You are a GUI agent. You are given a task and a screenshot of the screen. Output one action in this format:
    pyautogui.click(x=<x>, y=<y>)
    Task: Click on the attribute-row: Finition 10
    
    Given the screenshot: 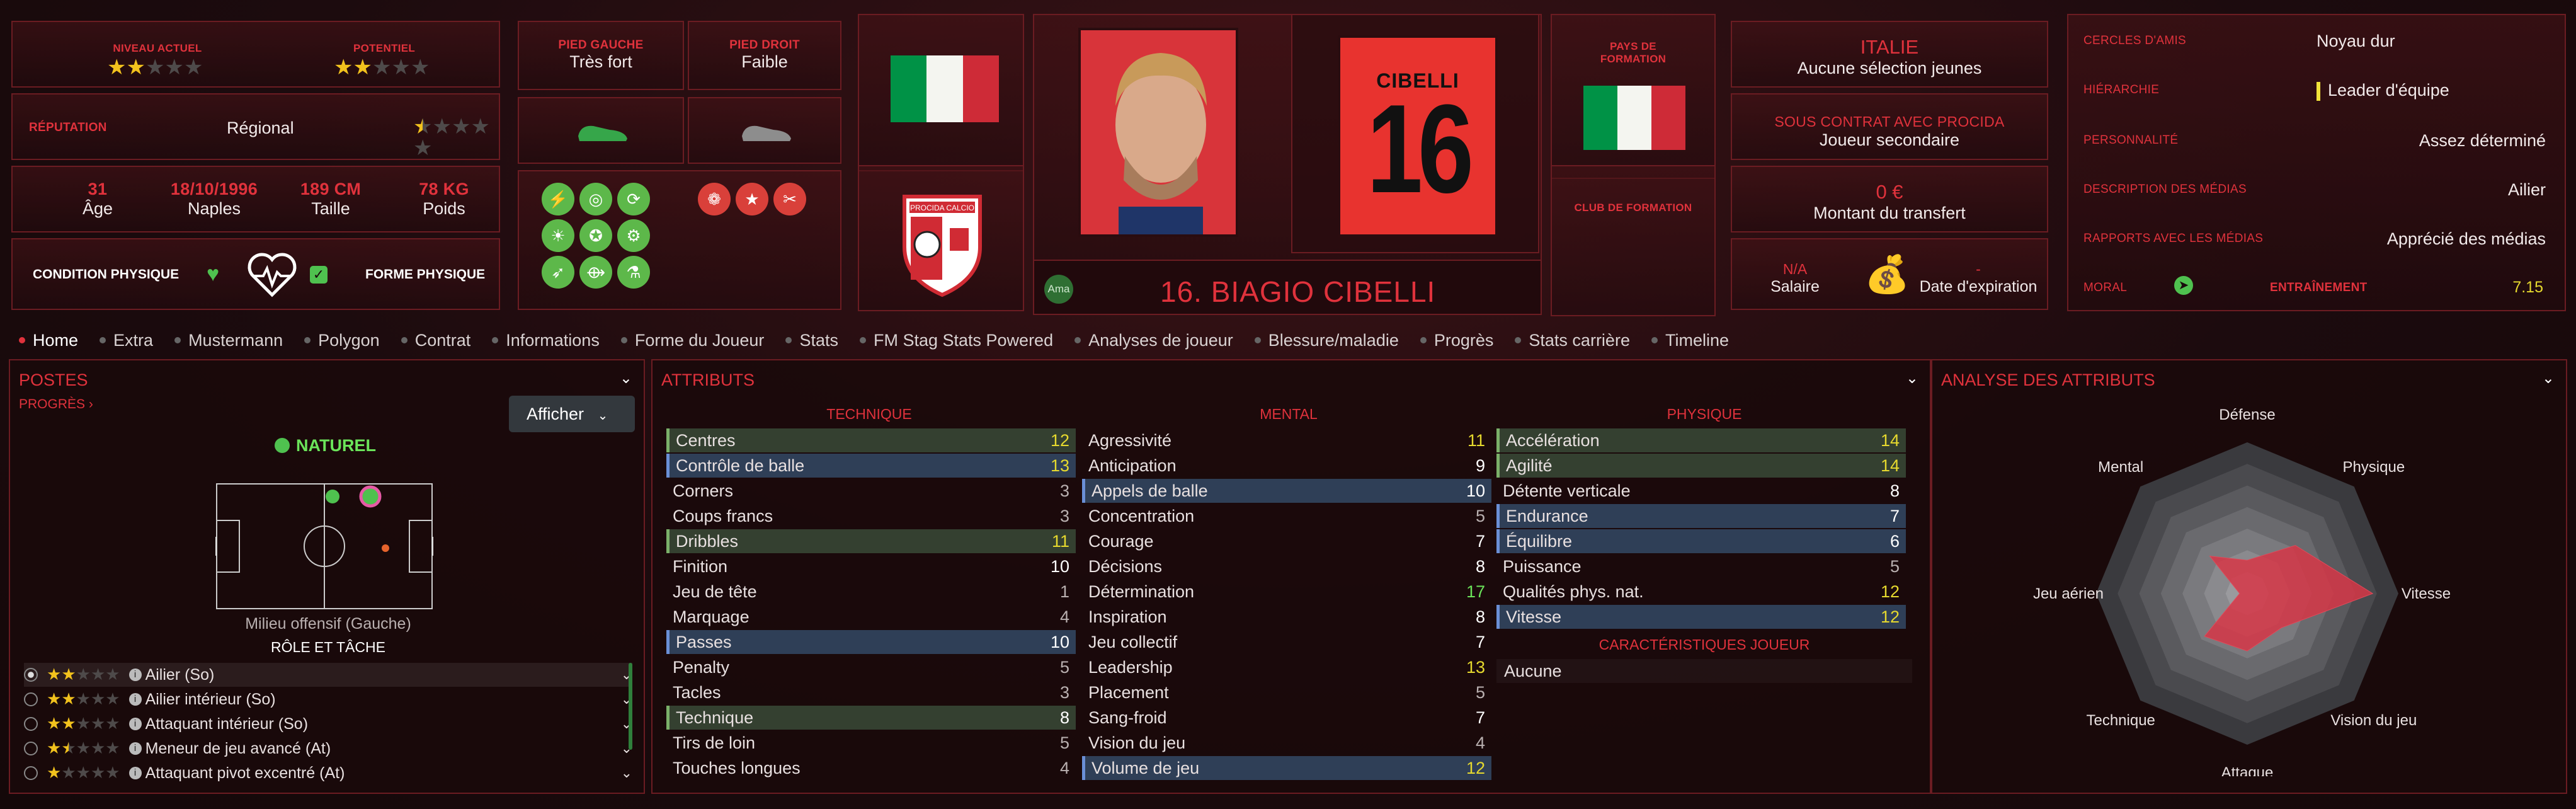 What is the action you would take?
    pyautogui.click(x=871, y=566)
    